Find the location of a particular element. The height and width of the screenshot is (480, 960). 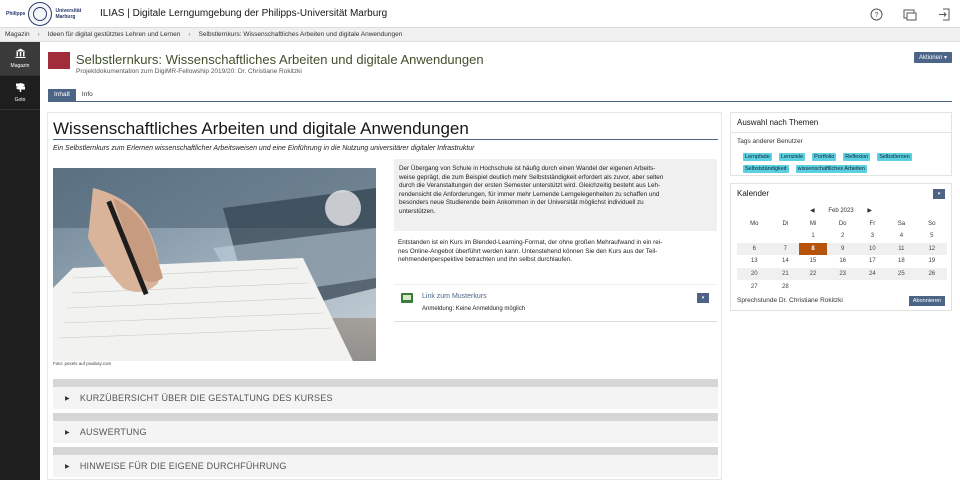

calendar-day: 2 is located at coordinates (842, 236).